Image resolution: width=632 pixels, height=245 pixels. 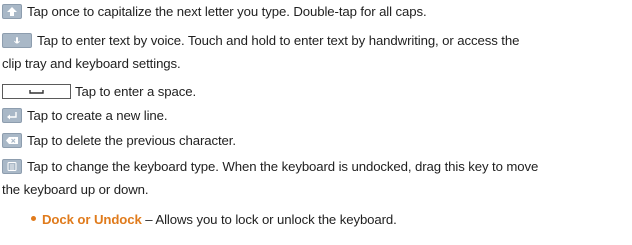 I want to click on enter-icon, so click(x=12, y=115).